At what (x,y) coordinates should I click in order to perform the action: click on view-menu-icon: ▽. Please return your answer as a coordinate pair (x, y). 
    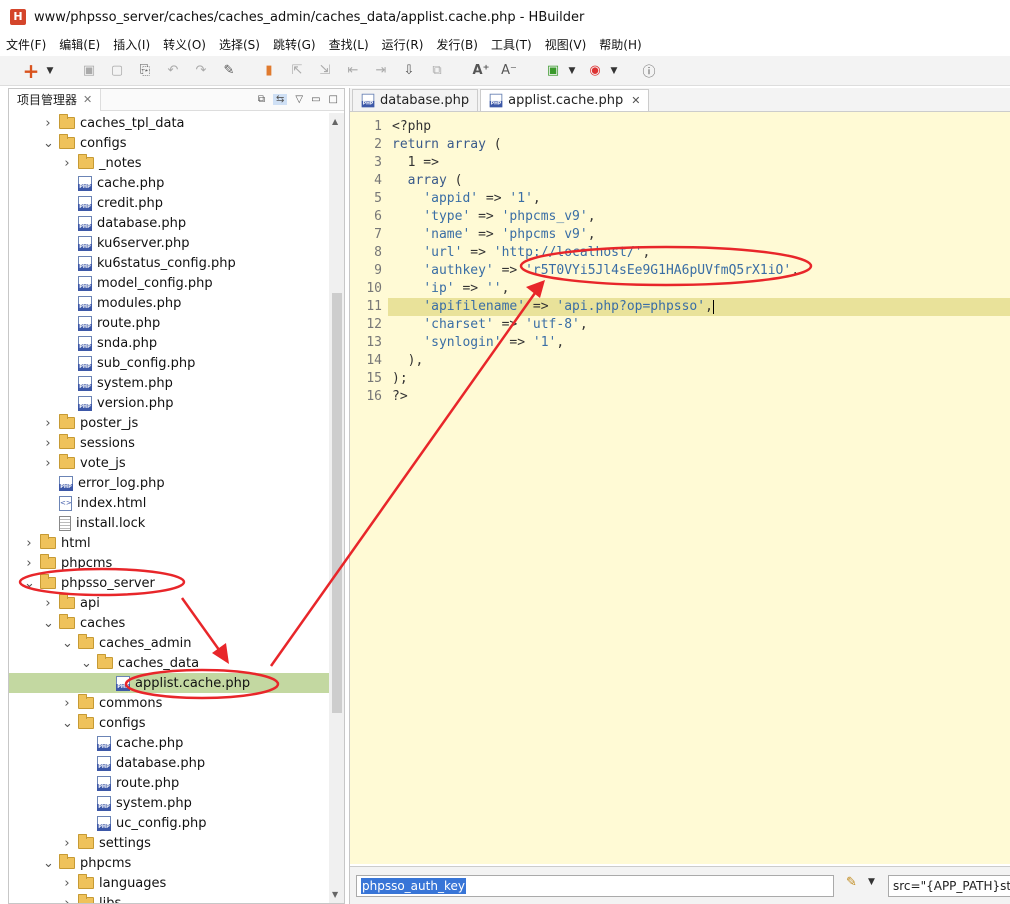
    Looking at the image, I should click on (299, 99).